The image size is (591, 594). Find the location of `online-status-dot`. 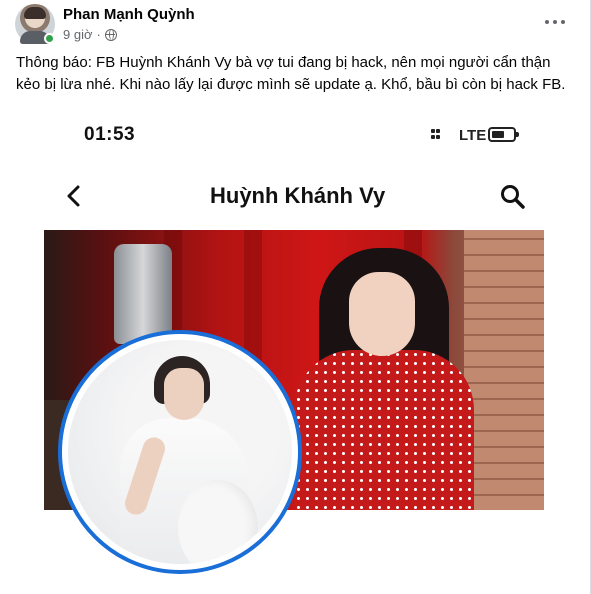

online-status-dot is located at coordinates (49, 38).